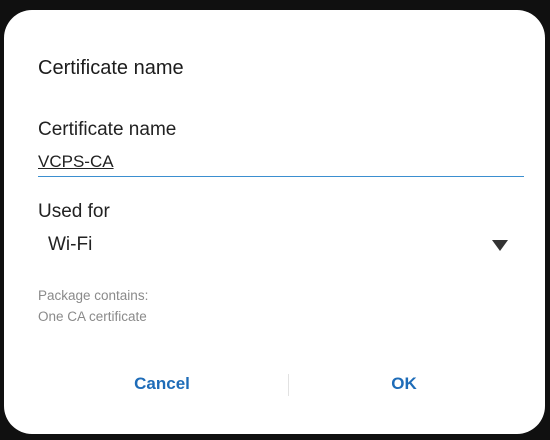 This screenshot has height=440, width=550. I want to click on button-divider, so click(288, 385).